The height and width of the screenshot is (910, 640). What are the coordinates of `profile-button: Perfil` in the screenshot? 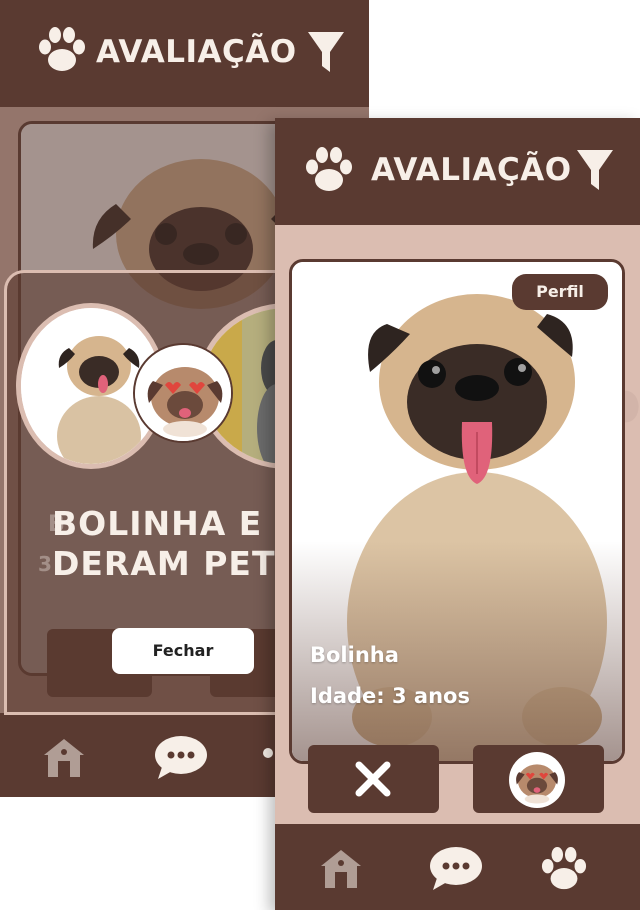 It's located at (560, 292).